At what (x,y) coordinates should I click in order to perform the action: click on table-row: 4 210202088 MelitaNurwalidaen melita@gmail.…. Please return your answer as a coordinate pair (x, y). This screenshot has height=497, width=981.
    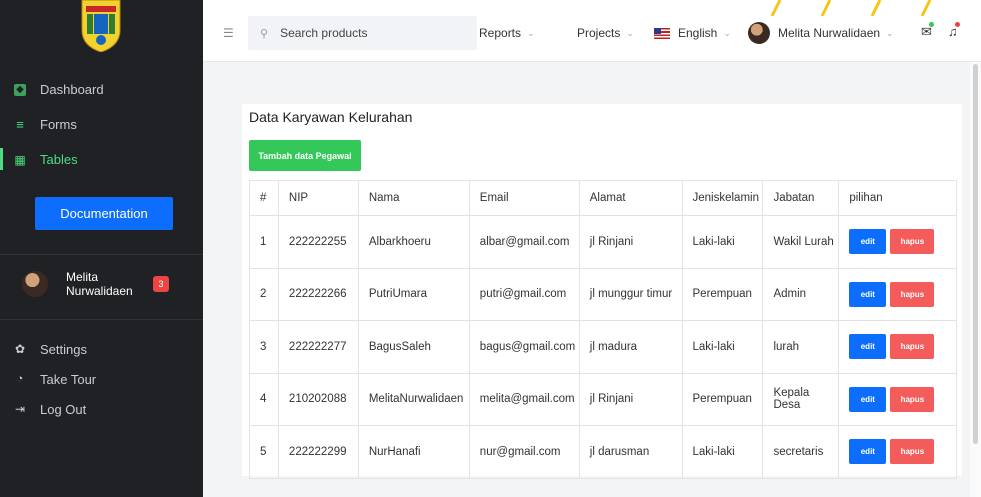
    Looking at the image, I should click on (603, 399).